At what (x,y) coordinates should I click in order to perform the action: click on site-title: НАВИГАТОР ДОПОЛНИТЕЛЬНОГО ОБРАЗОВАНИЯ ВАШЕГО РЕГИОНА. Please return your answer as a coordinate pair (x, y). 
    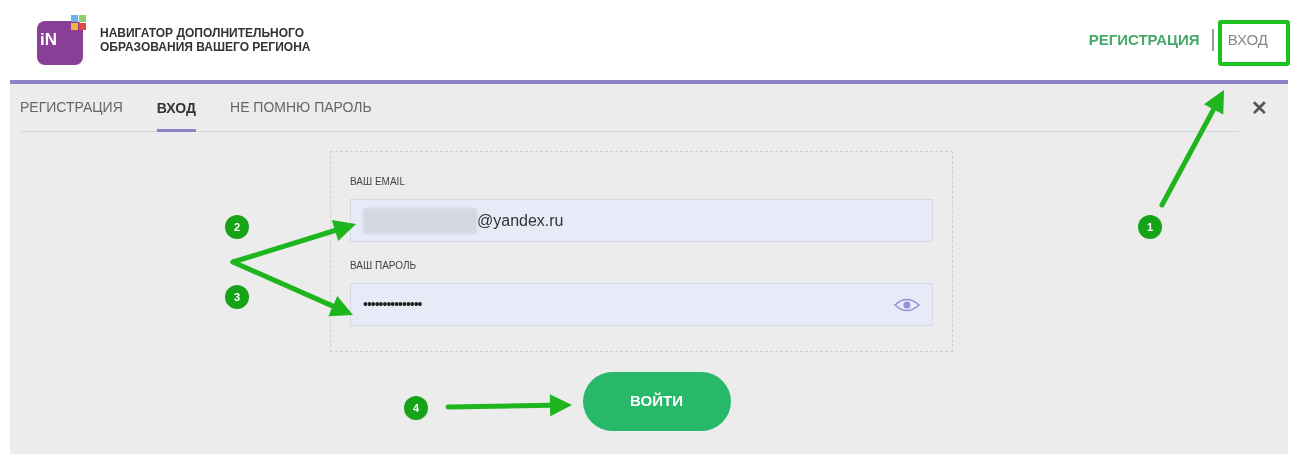
    Looking at the image, I should click on (205, 40).